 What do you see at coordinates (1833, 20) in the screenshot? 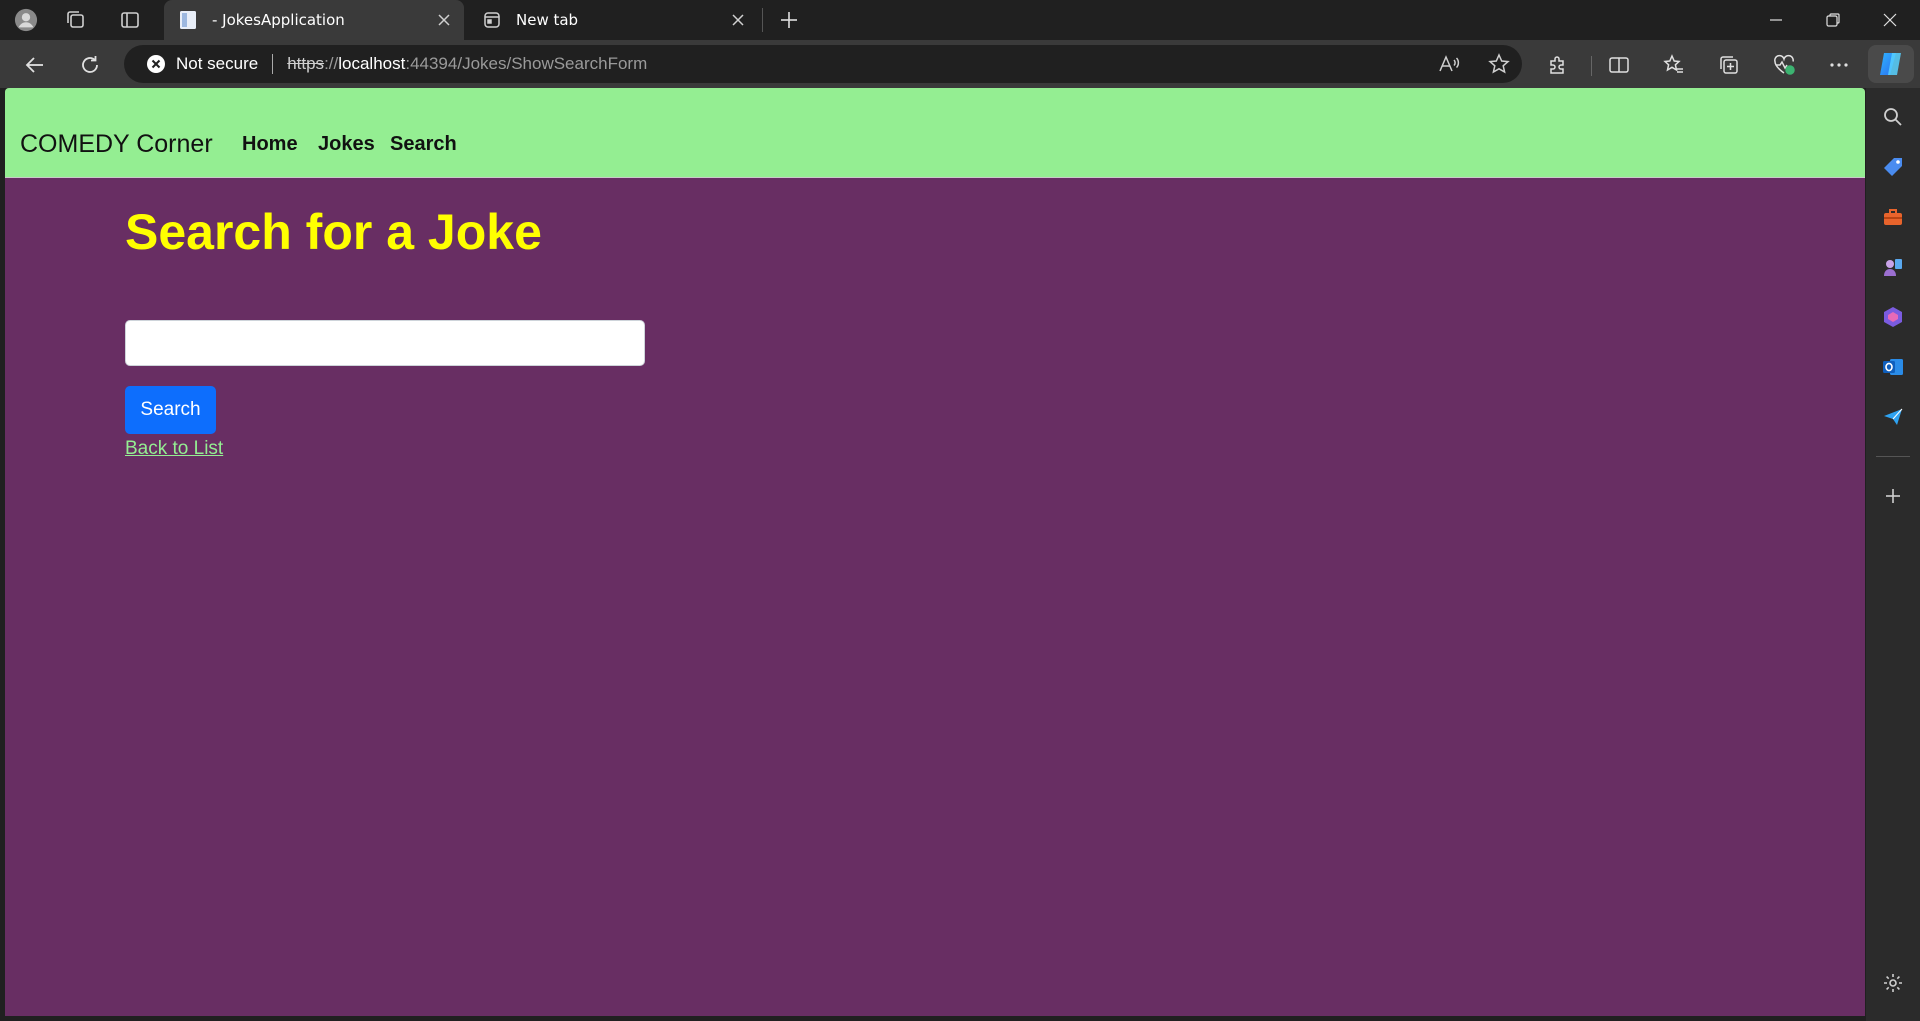
I see `restore-icon` at bounding box center [1833, 20].